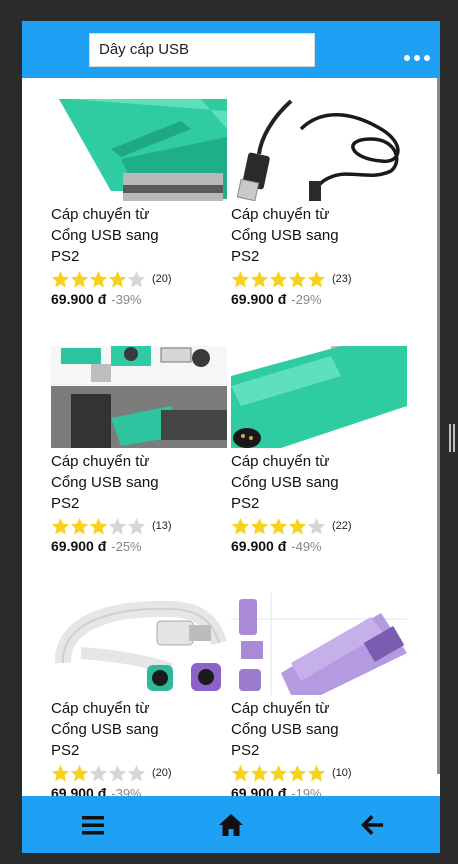  Describe the element at coordinates (306, 299) in the screenshot. I see `discount-badge: -29%` at that location.